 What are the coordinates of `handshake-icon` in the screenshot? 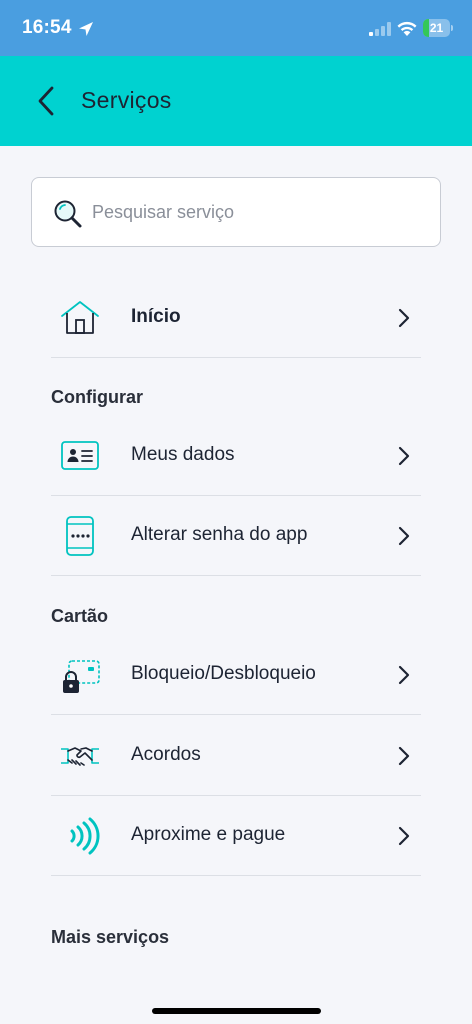 It's located at (80, 756).